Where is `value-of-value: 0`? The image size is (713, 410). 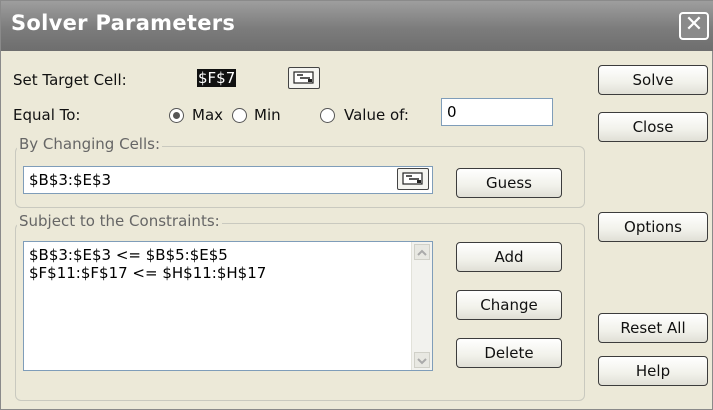 value-of-value: 0 is located at coordinates (452, 112).